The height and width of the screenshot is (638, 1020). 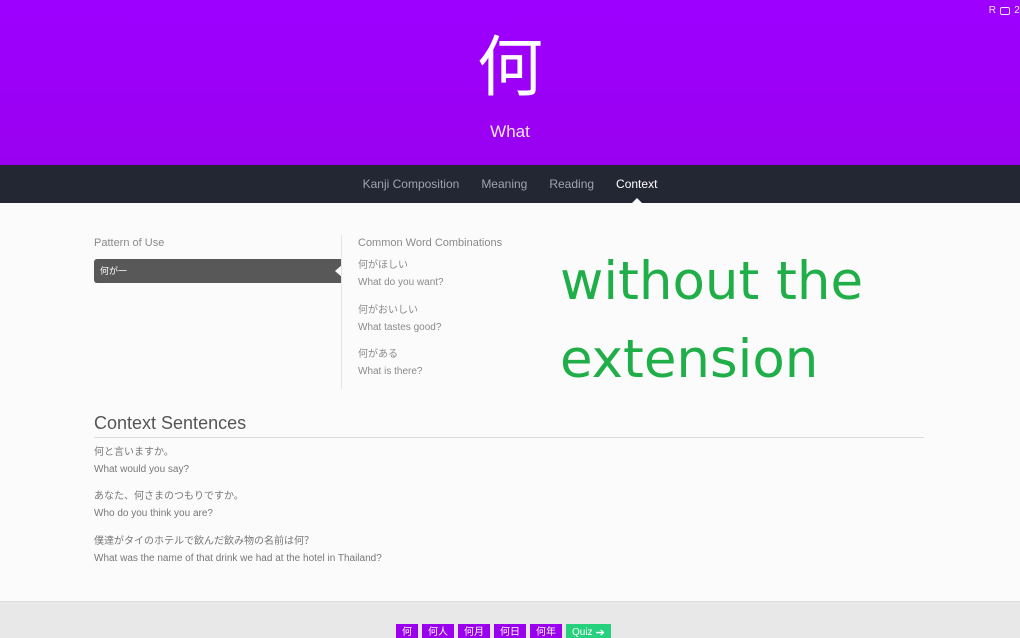 I want to click on combination-jp: 何がある, so click(x=378, y=354).